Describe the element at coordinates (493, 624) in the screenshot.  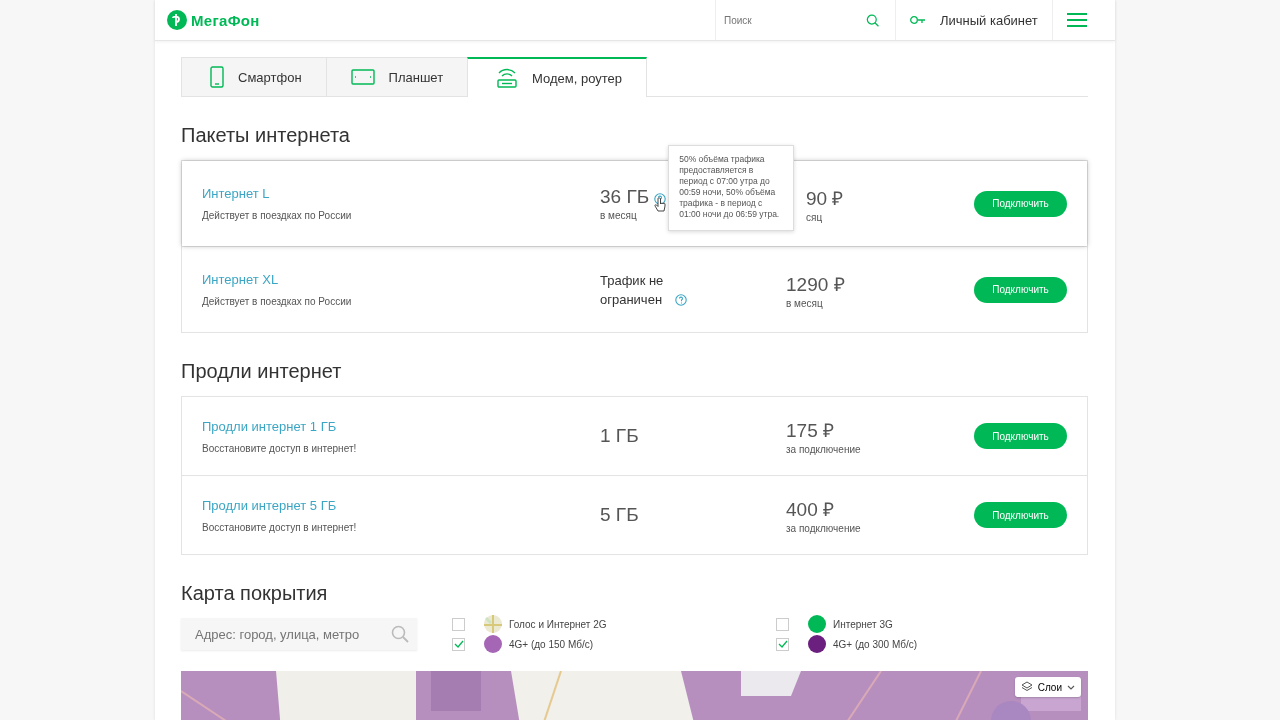
I see `map-legend-icon` at that location.